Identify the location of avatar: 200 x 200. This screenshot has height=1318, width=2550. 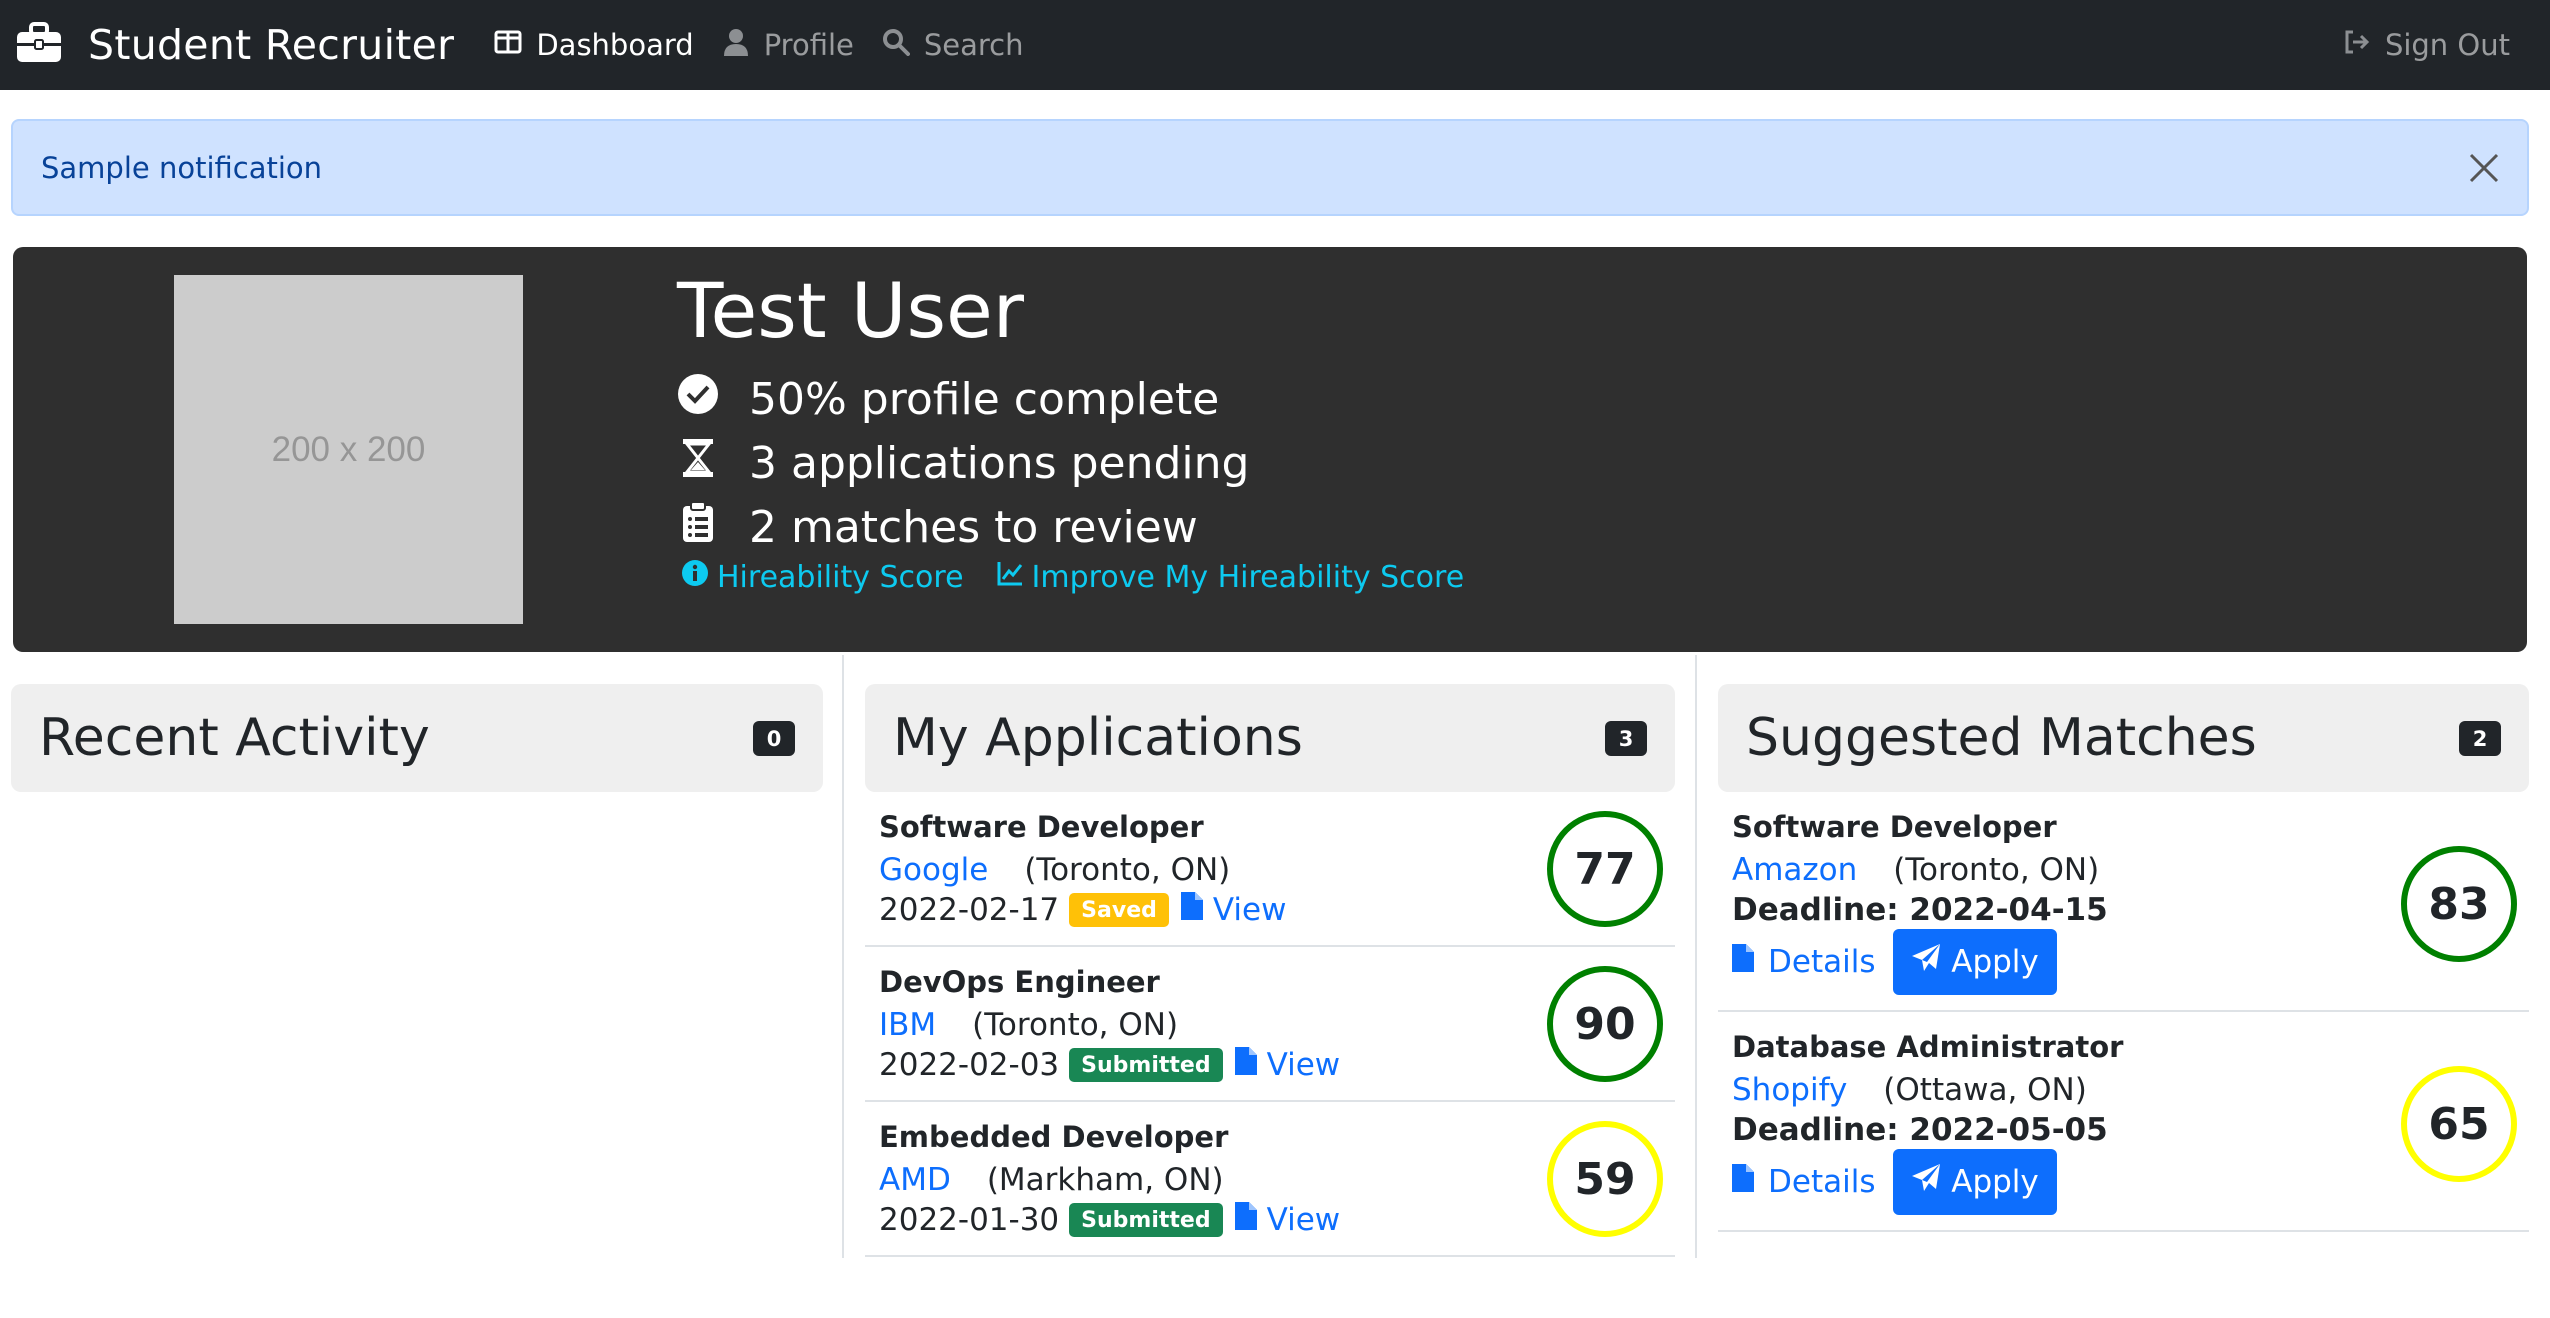
(348, 449).